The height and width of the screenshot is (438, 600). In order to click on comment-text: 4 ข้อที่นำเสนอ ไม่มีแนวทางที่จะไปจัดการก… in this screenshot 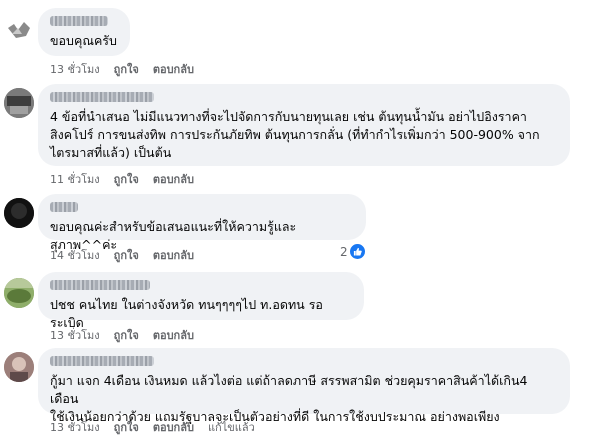, I will do `click(295, 134)`.